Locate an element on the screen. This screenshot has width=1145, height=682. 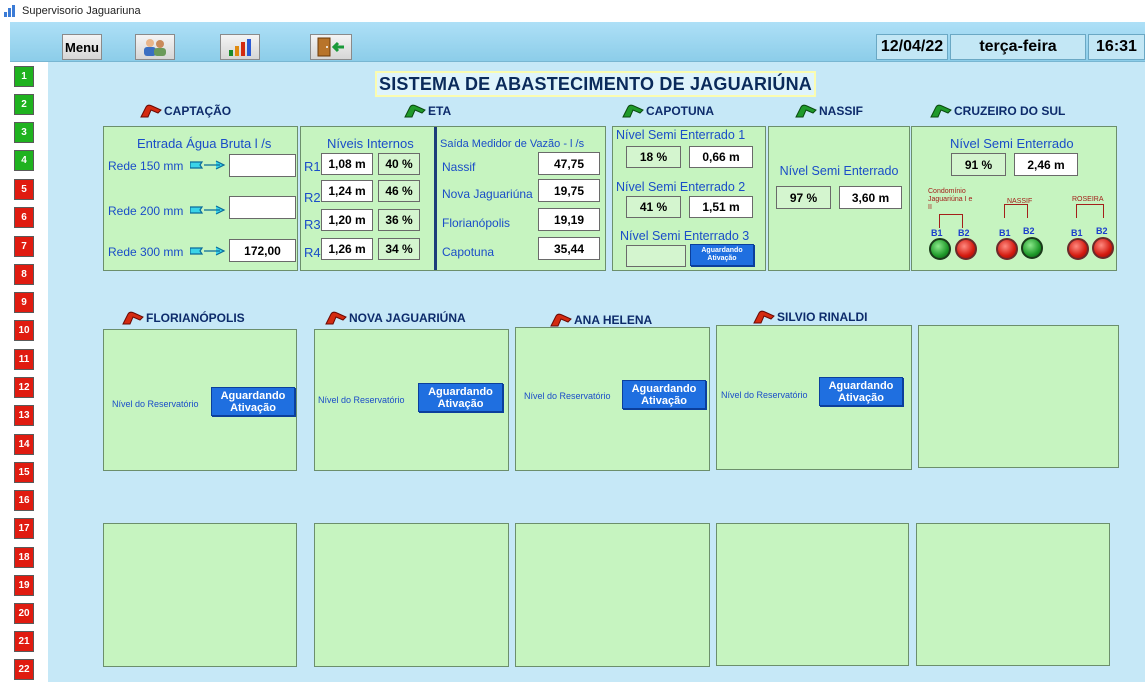
sidebar-item-20: 20 is located at coordinates (24, 613).